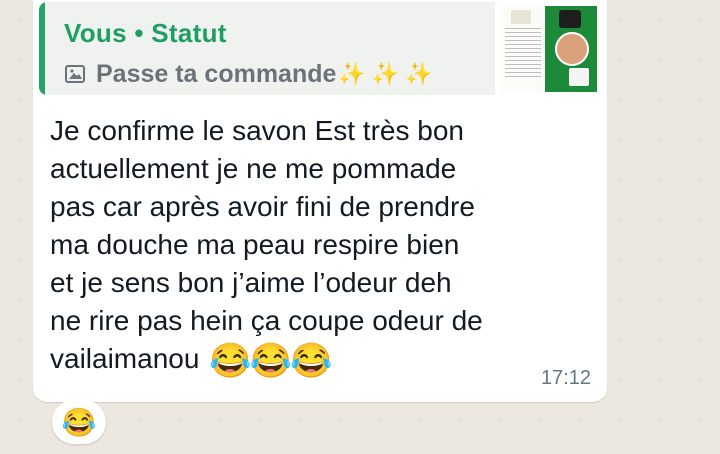  I want to click on quote-author: Vous • Statut, so click(145, 33).